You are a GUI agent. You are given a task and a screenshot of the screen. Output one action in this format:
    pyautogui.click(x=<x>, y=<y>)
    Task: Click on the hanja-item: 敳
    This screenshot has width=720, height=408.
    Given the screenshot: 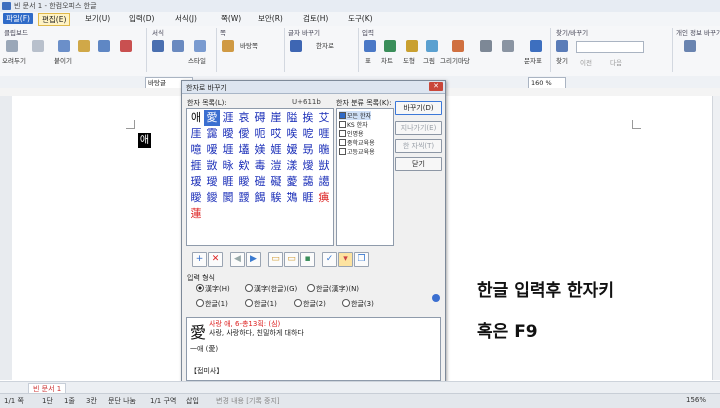 What is the action you would take?
    pyautogui.click(x=212, y=166)
    